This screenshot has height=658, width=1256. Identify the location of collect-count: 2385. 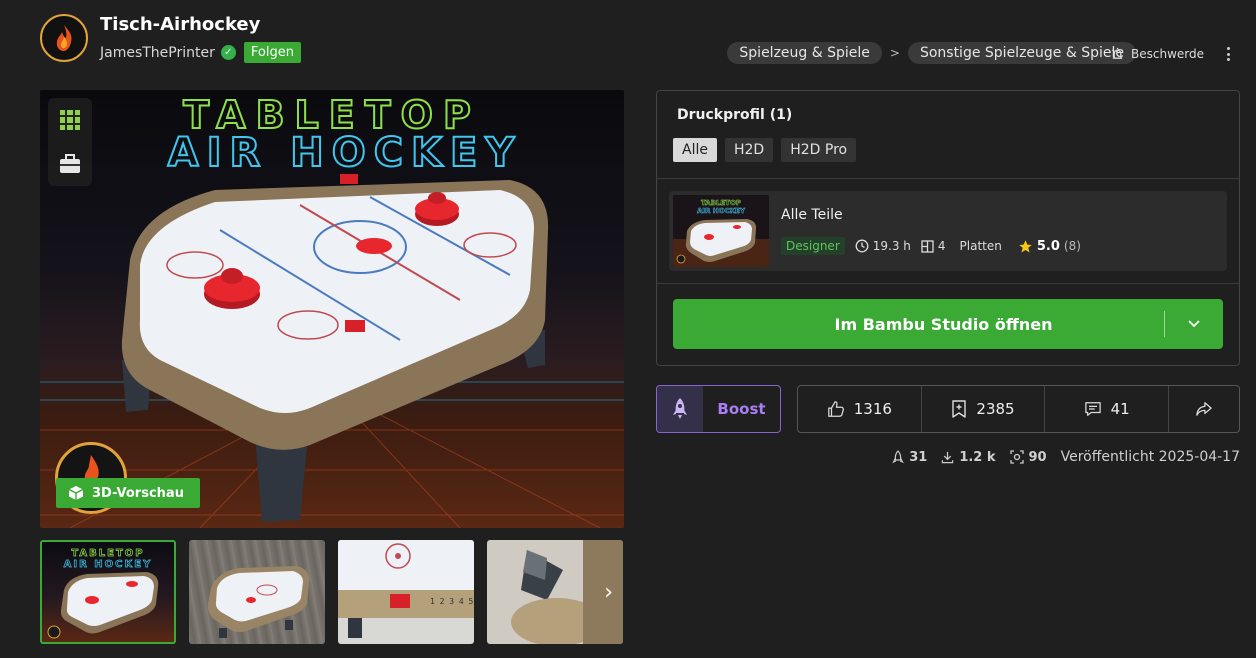
(995, 409).